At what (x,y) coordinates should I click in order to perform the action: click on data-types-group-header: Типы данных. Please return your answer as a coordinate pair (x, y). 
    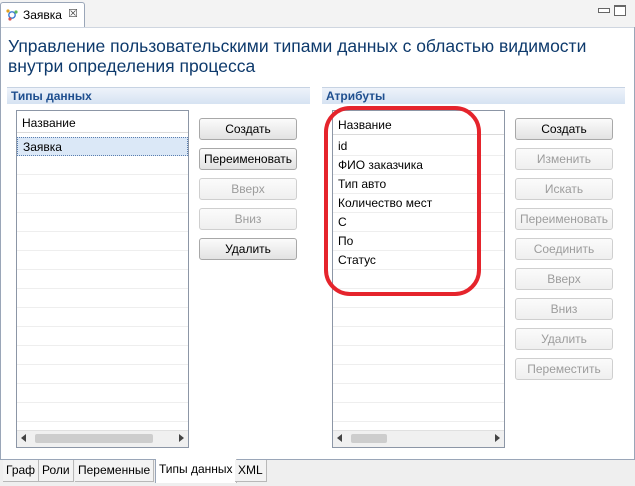
    Looking at the image, I should click on (158, 95).